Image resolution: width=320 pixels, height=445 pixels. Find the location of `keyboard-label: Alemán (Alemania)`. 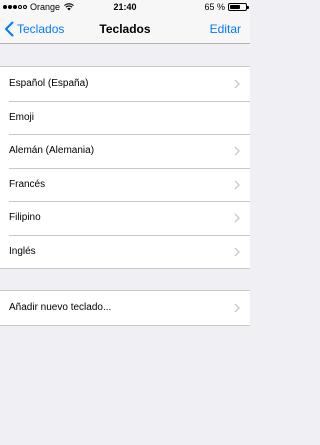

keyboard-label: Alemán (Alemania) is located at coordinates (52, 151).